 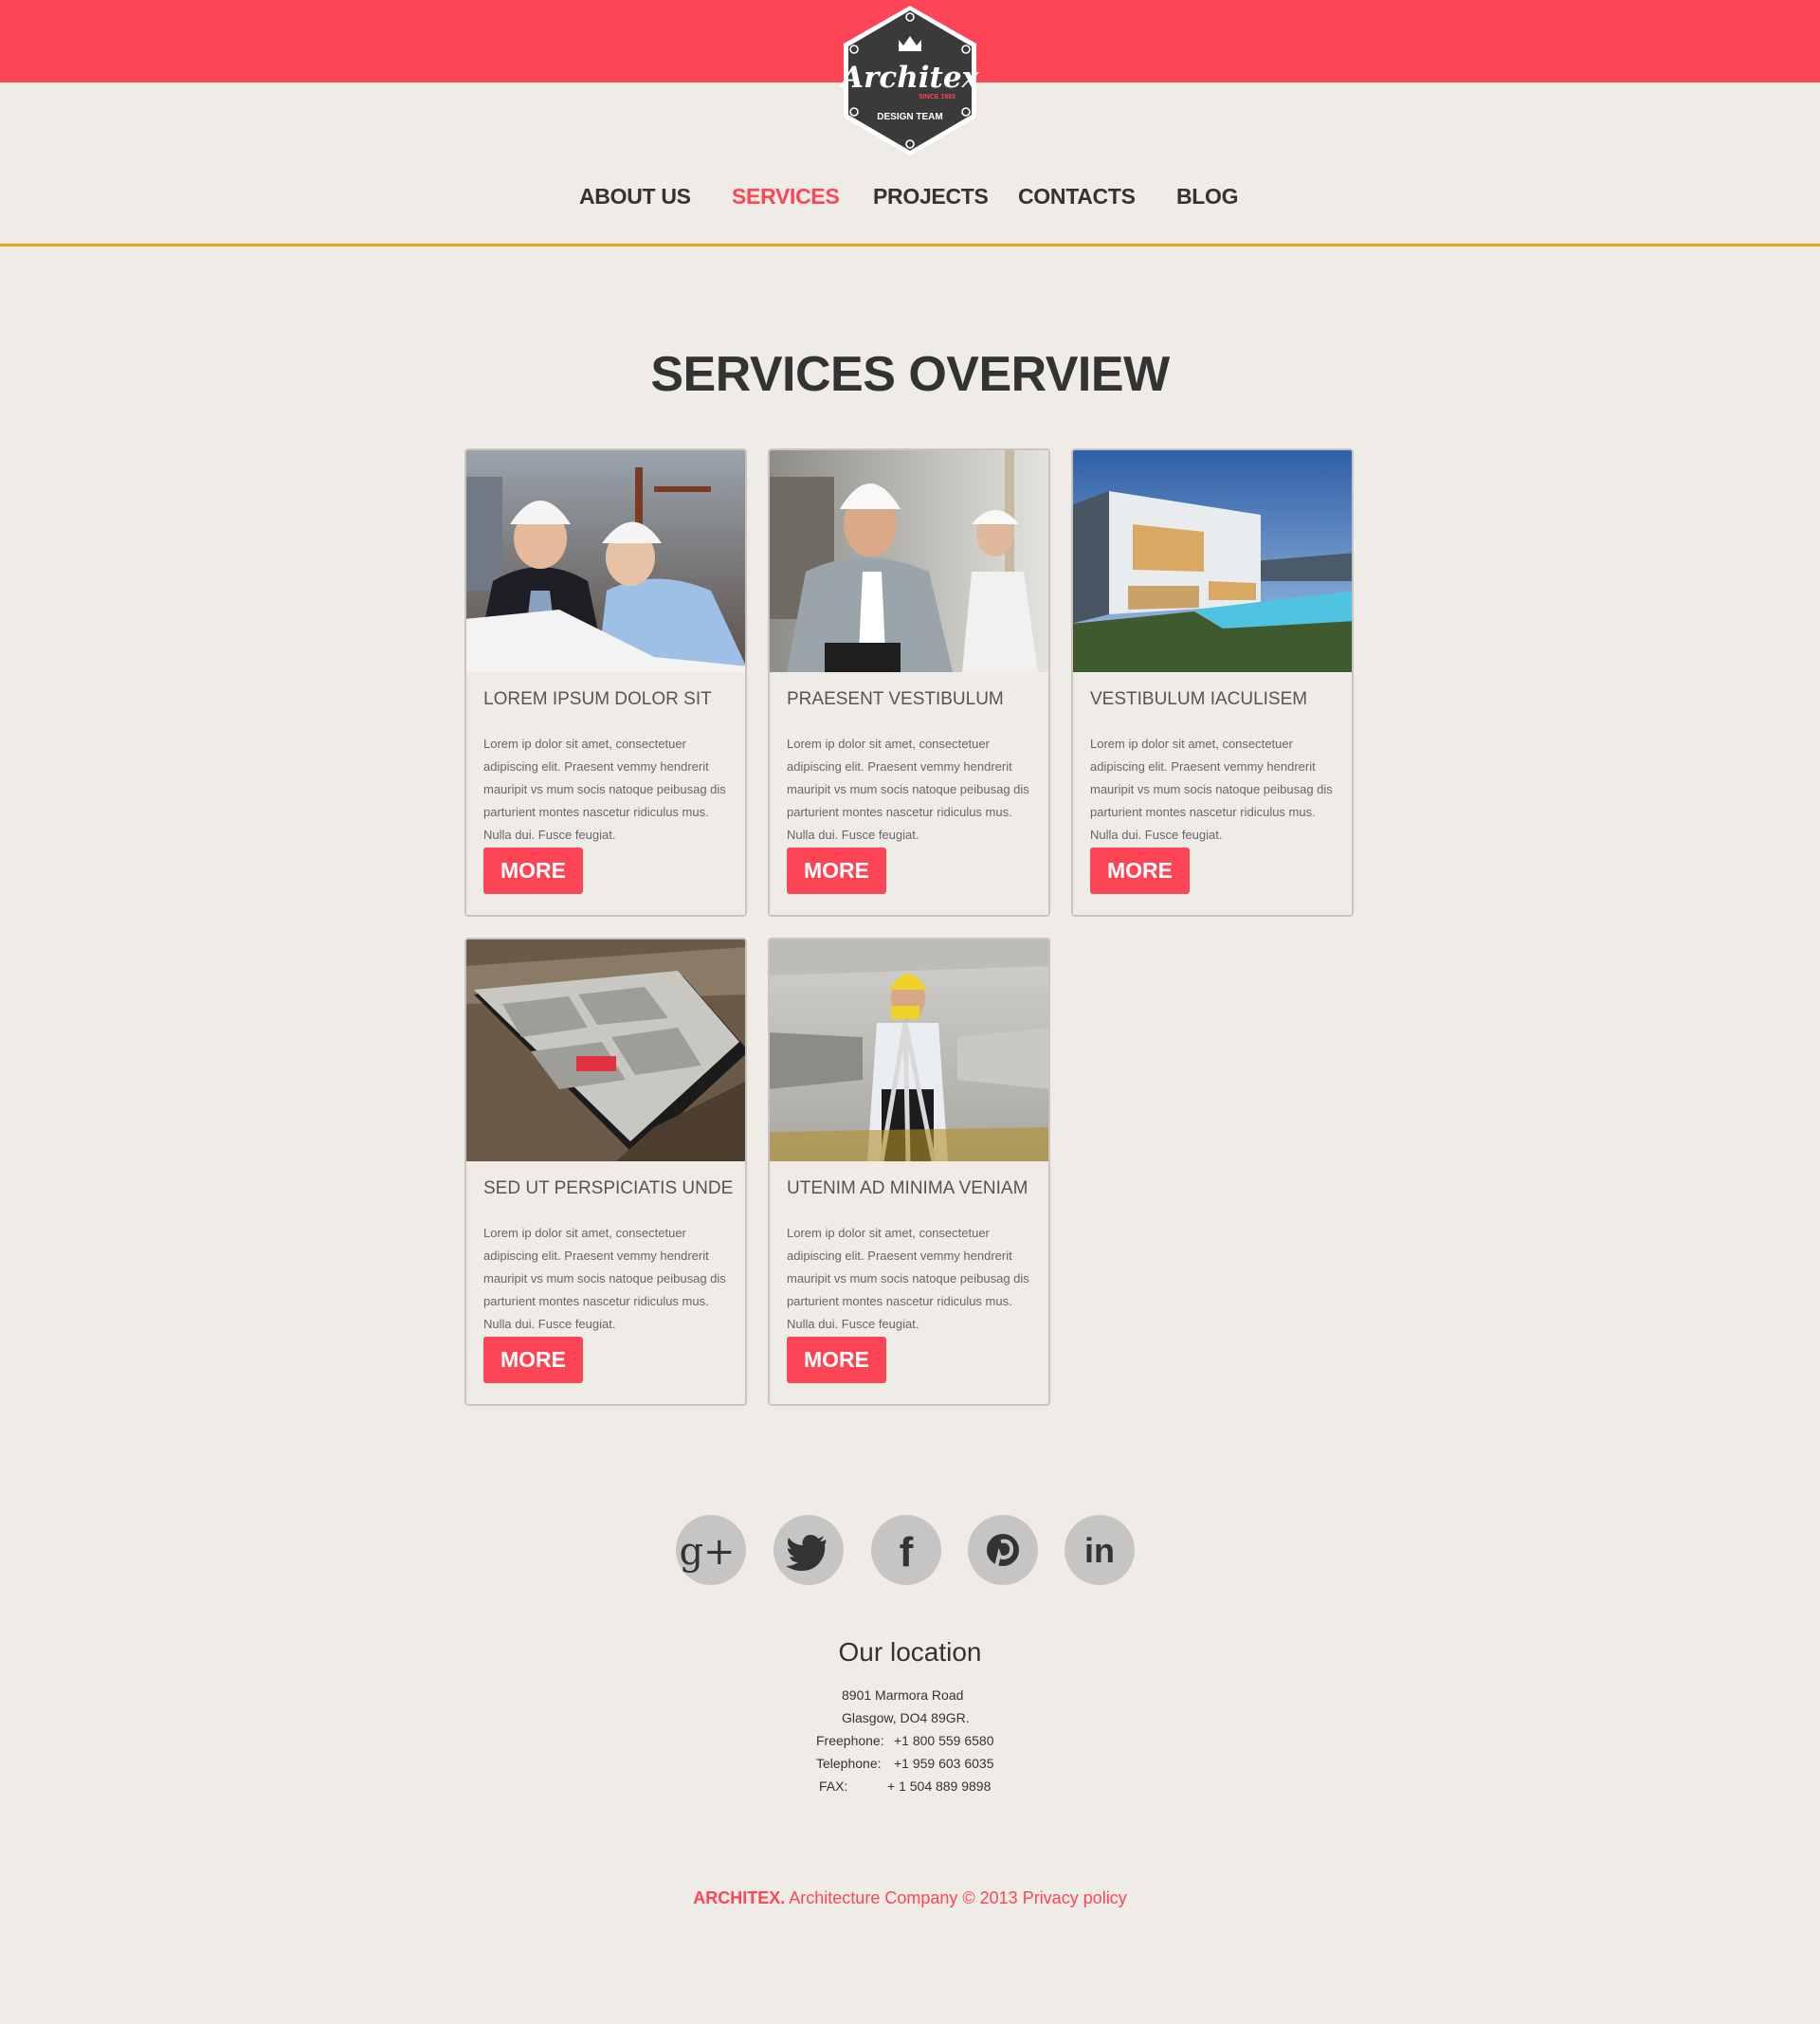 I want to click on card-title: PRAESENT VESTIBULUM, so click(x=895, y=699).